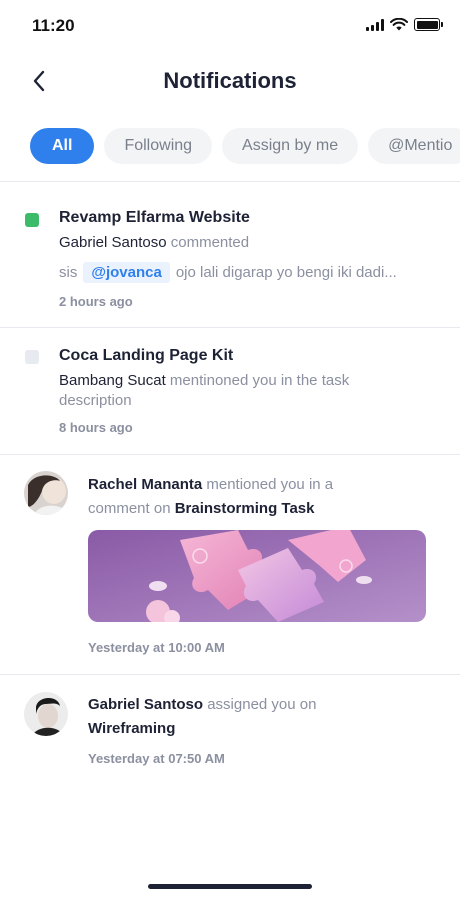 This screenshot has height=900, width=460. I want to click on actor-name: Bambang Sucat, so click(112, 380).